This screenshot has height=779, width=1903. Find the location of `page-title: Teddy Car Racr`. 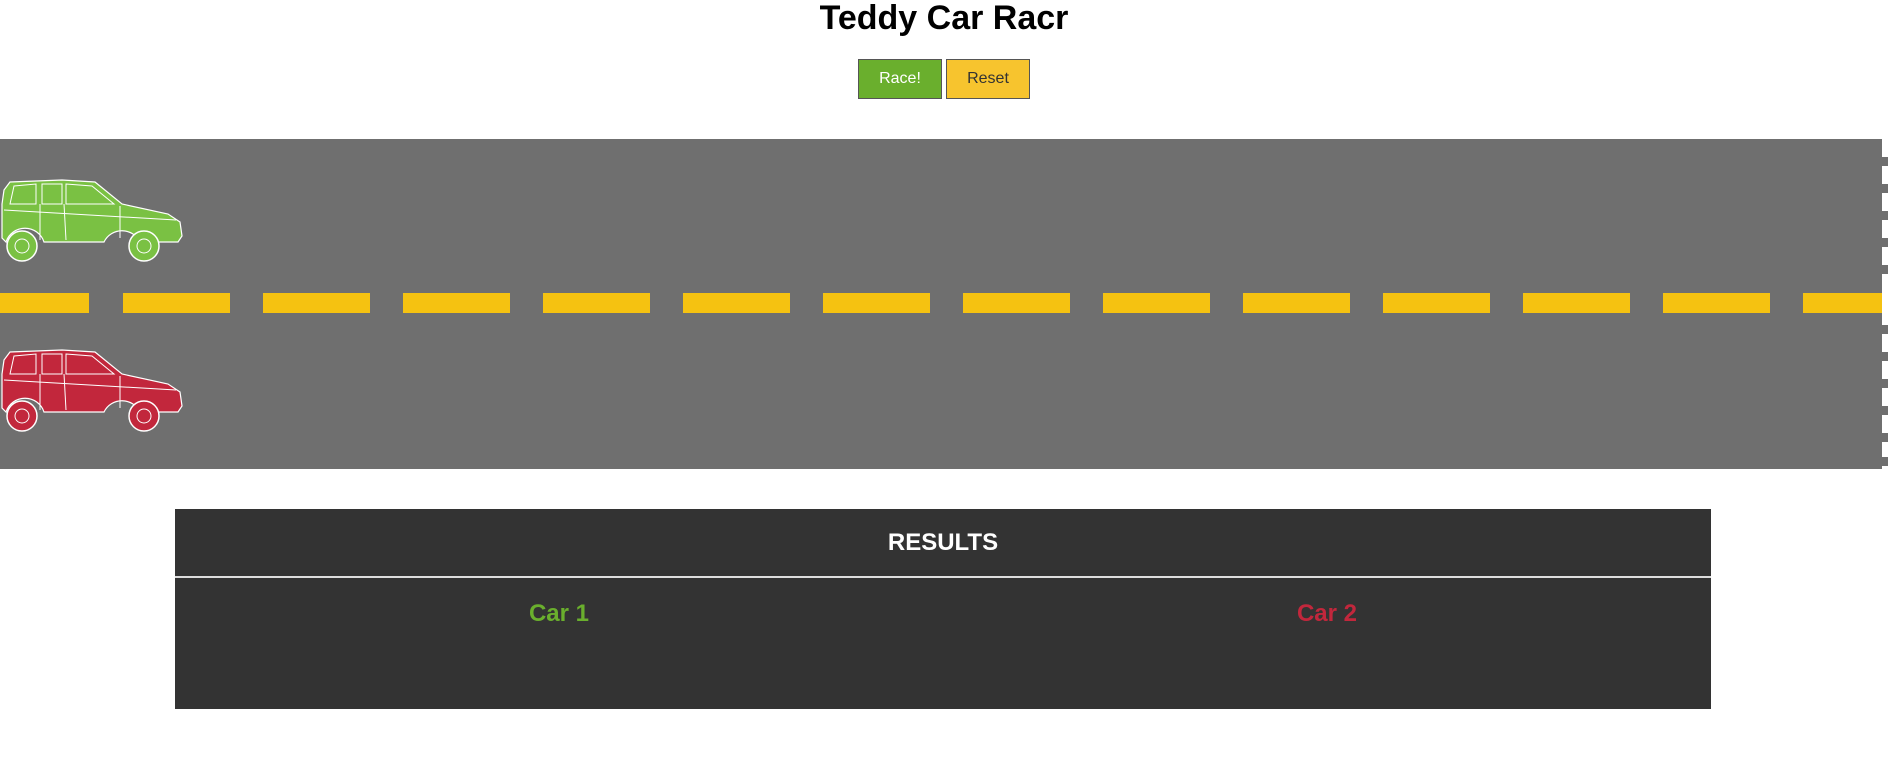

page-title: Teddy Car Racr is located at coordinates (944, 18).